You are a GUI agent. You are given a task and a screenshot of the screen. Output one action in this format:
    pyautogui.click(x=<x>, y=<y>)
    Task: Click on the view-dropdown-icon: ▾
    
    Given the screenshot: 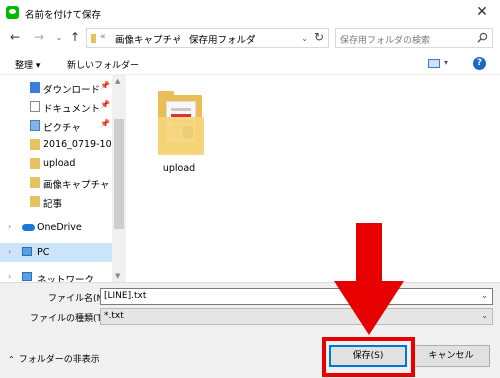 What is the action you would take?
    pyautogui.click(x=446, y=62)
    